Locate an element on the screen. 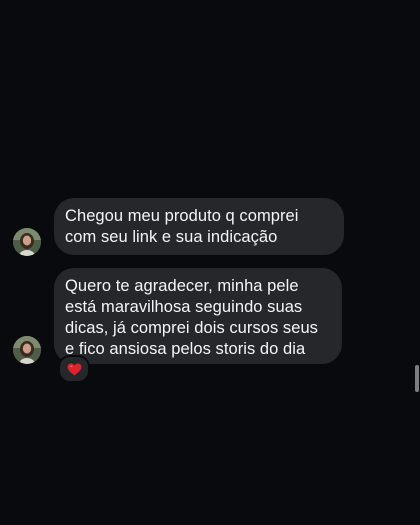  heart-icon is located at coordinates (74, 369).